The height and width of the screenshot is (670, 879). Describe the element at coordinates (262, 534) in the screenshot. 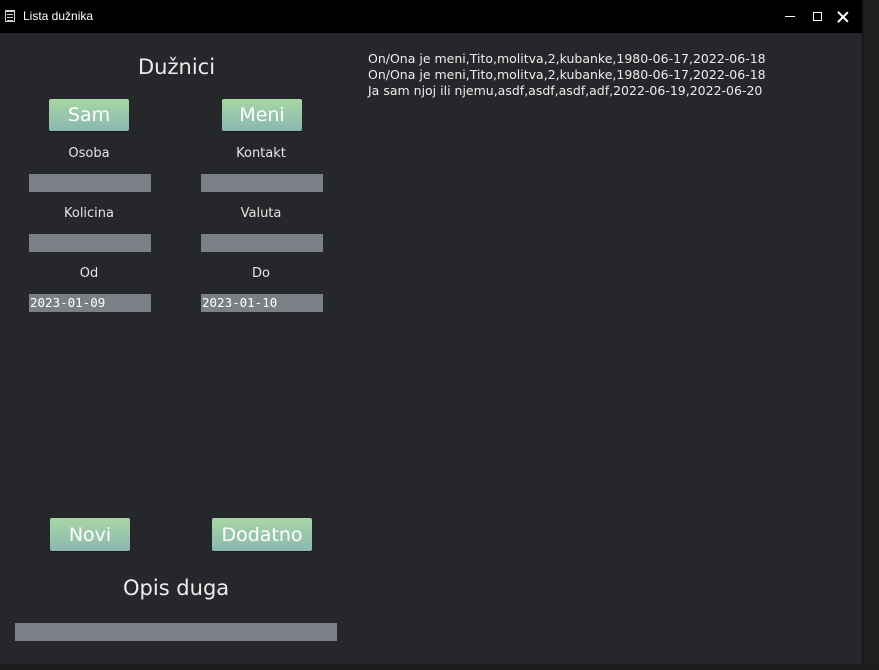

I see `dodatno-button: Dodatno` at that location.